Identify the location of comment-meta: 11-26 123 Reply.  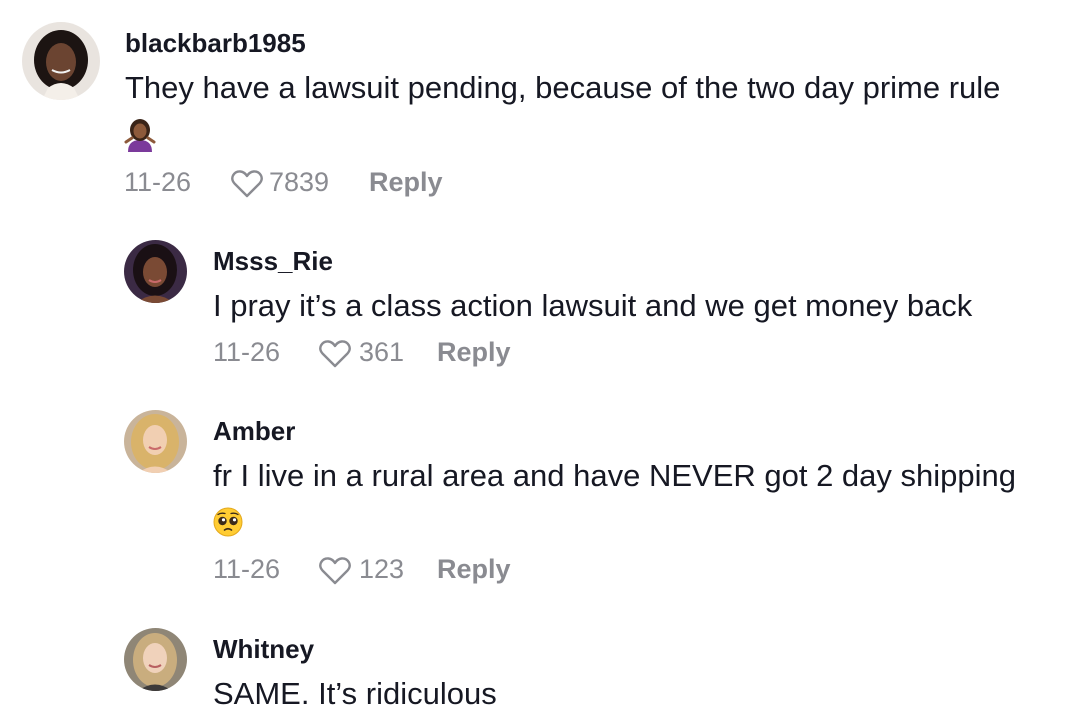
(413, 569).